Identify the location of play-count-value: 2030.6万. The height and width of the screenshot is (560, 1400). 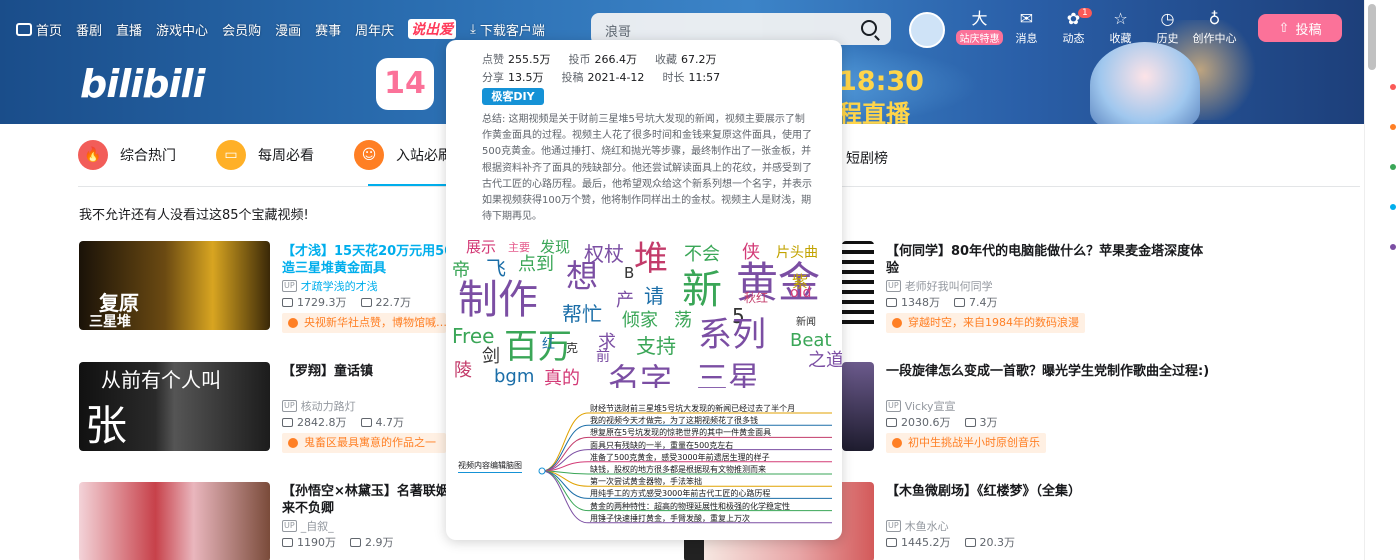
(926, 422).